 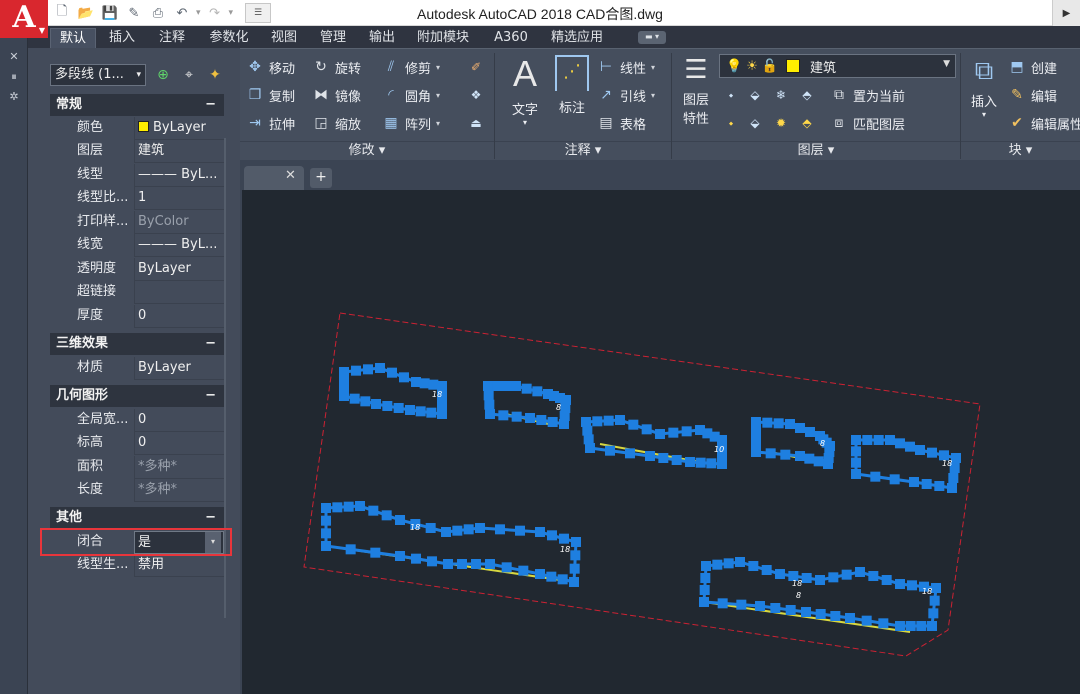 What do you see at coordinates (189, 75) in the screenshot?
I see `select-objects-icon: ⌖` at bounding box center [189, 75].